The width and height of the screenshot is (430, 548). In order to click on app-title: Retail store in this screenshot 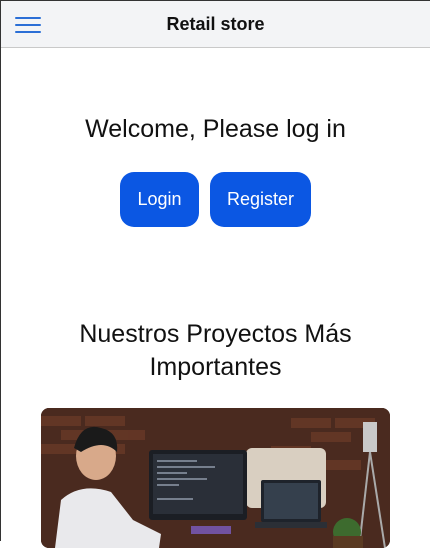, I will do `click(215, 24)`.